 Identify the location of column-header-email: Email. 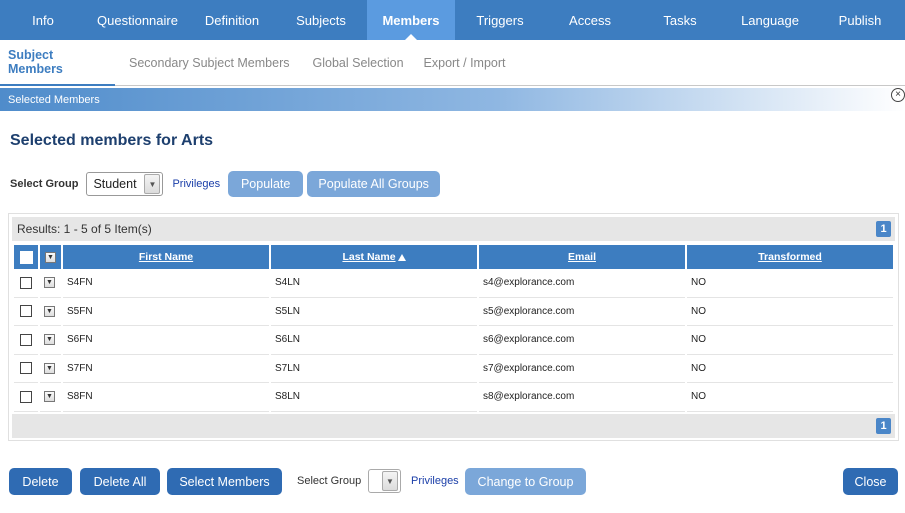
(582, 257).